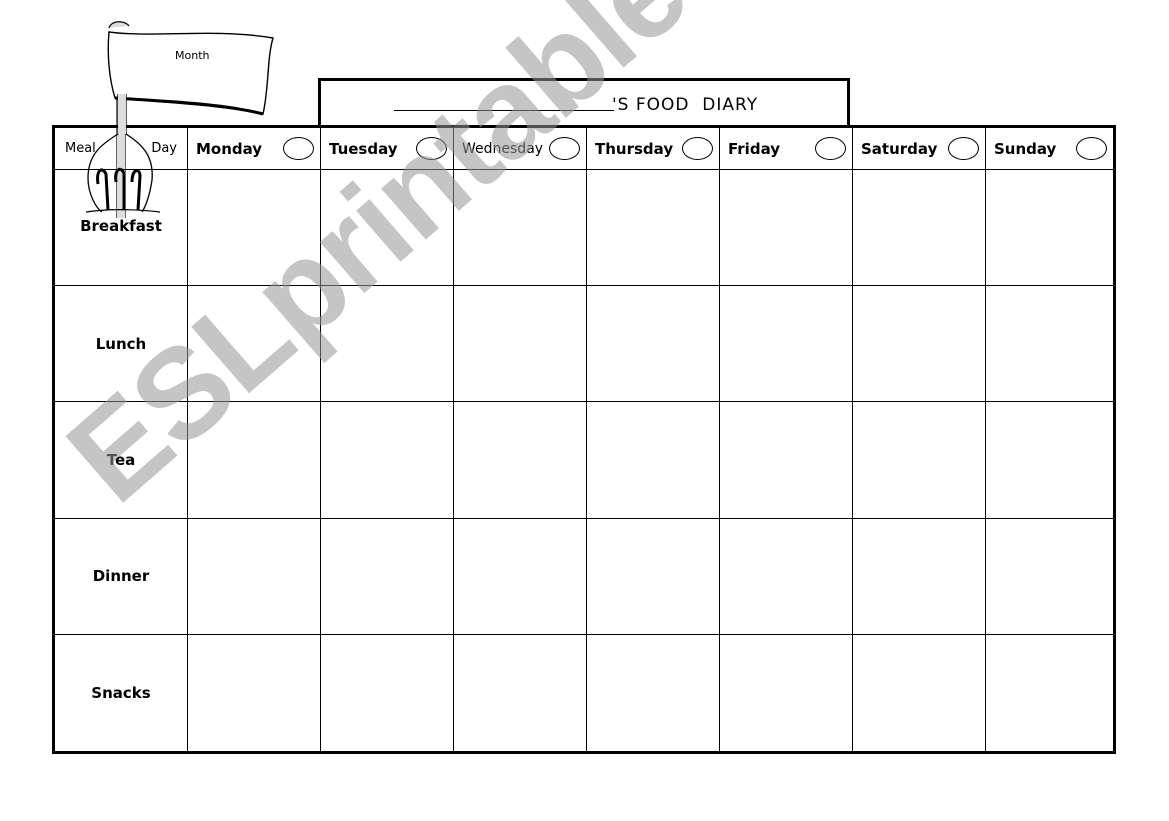 The image size is (1169, 821). What do you see at coordinates (503, 148) in the screenshot?
I see `day-name: Wednesday` at bounding box center [503, 148].